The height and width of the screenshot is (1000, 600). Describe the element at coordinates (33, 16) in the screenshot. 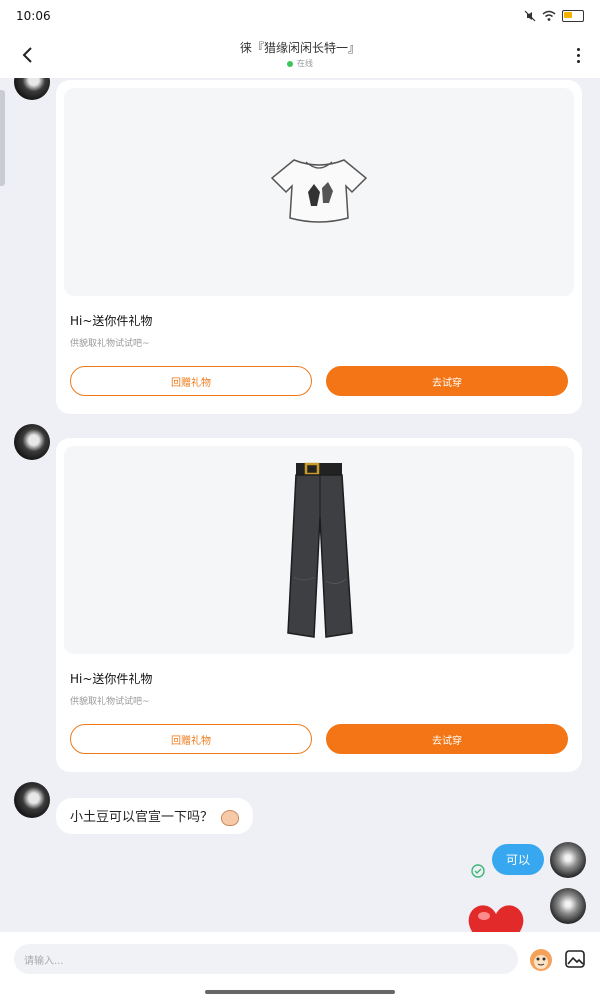

I see `status-time: 10:06` at that location.